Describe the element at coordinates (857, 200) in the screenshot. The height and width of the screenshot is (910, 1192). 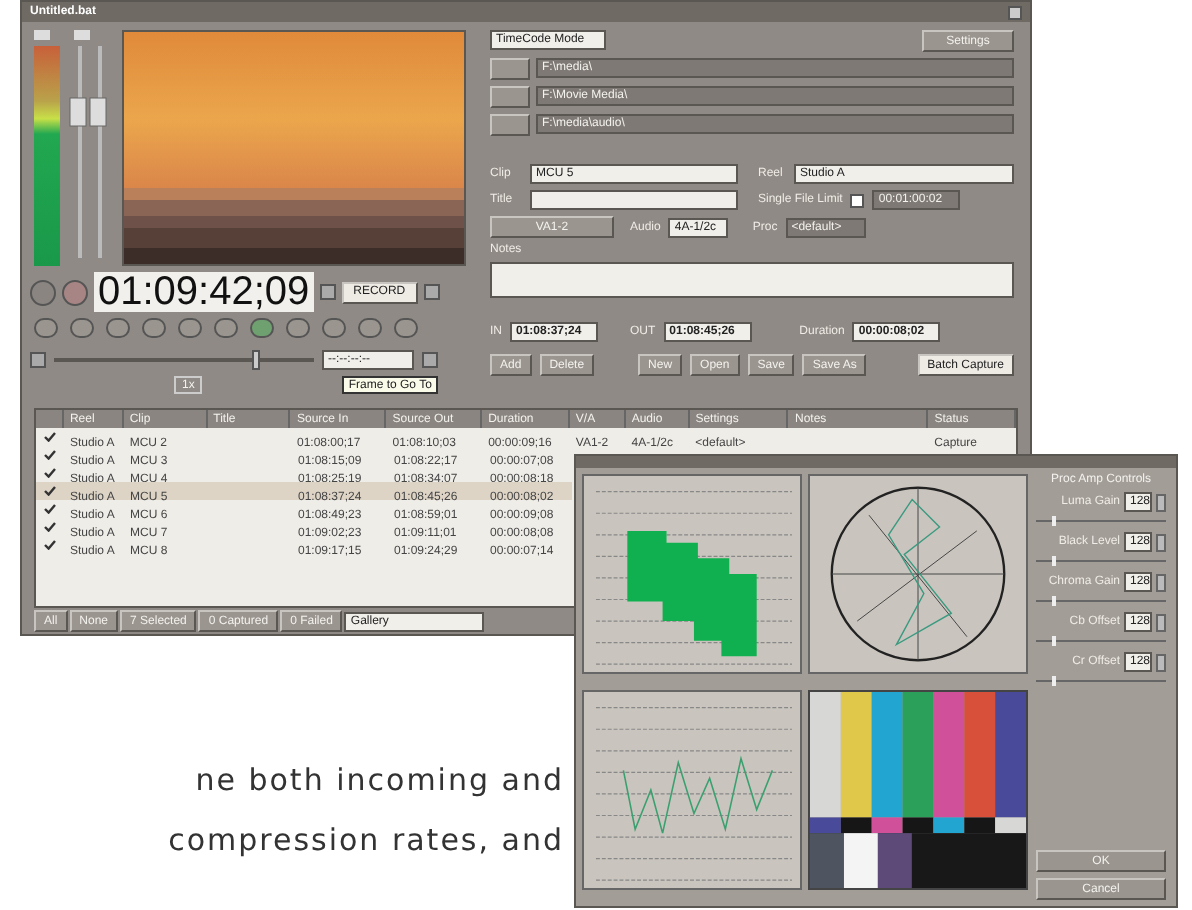
I see `checkbox` at that location.